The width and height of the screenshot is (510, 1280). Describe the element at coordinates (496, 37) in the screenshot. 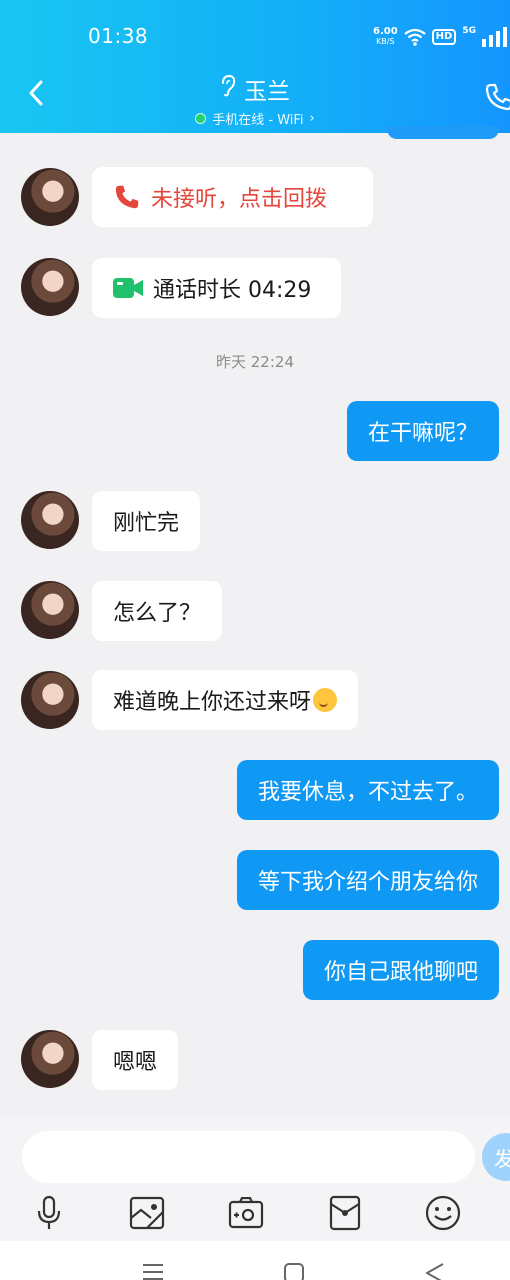

I see `signal-icon` at that location.